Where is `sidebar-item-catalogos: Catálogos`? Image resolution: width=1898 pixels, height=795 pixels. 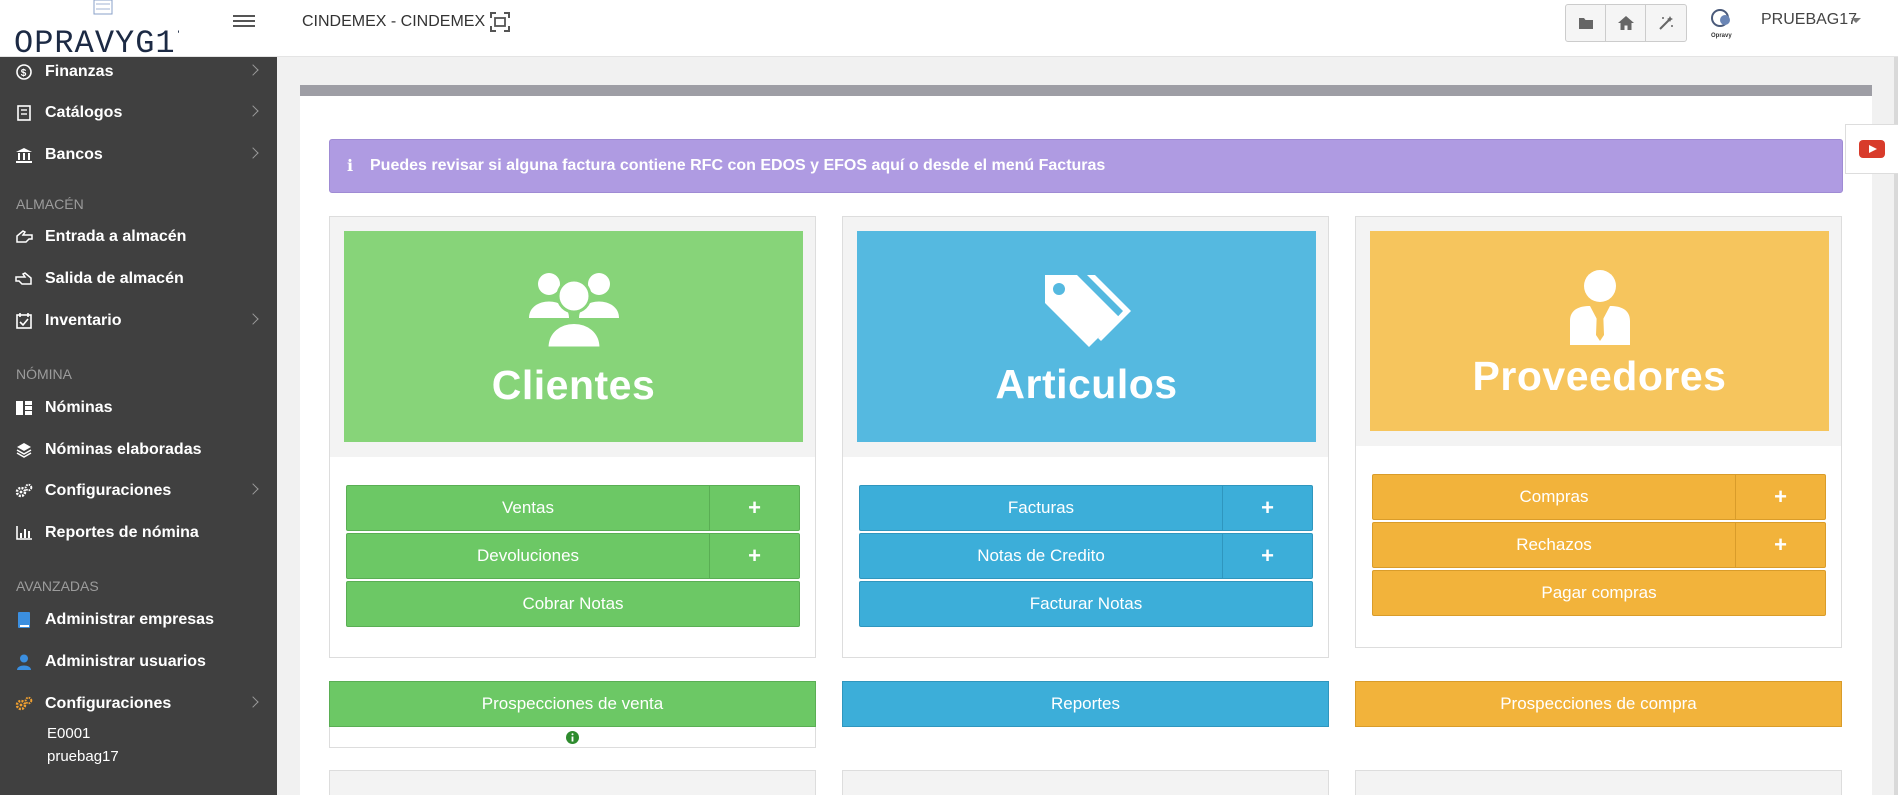 sidebar-item-catalogos: Catálogos is located at coordinates (138, 113).